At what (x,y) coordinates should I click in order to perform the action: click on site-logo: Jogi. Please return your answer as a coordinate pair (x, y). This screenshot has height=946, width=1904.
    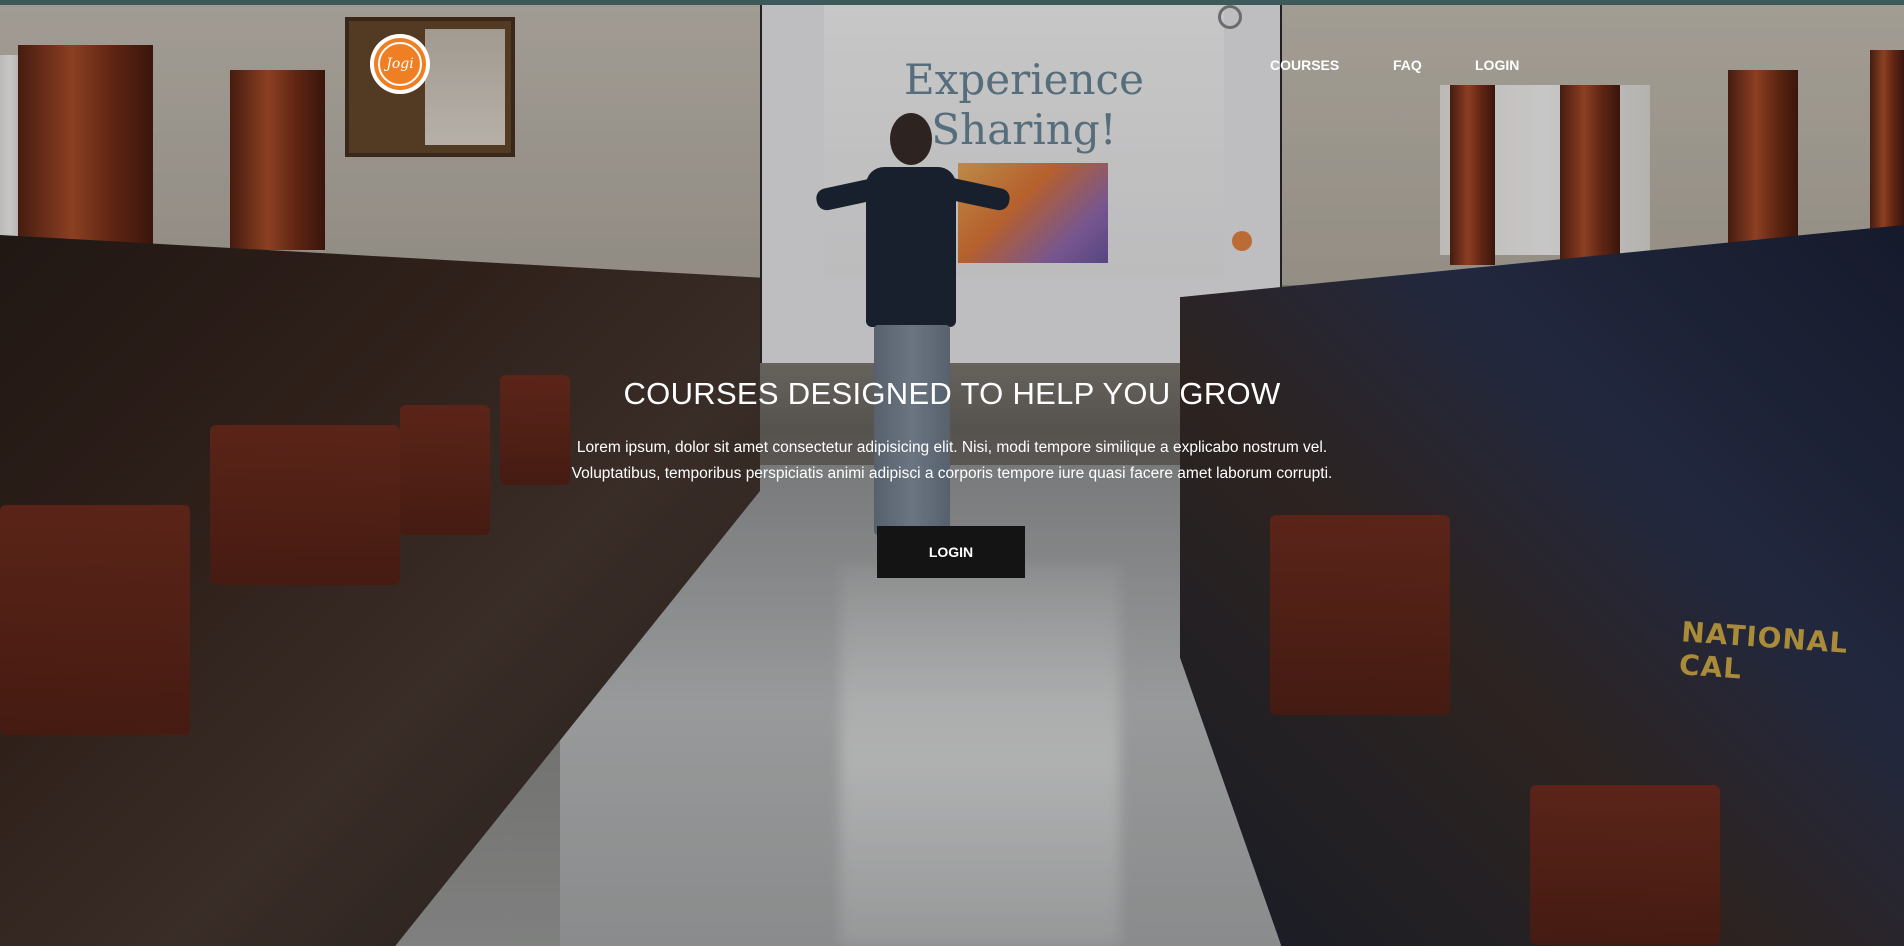
    Looking at the image, I should click on (400, 64).